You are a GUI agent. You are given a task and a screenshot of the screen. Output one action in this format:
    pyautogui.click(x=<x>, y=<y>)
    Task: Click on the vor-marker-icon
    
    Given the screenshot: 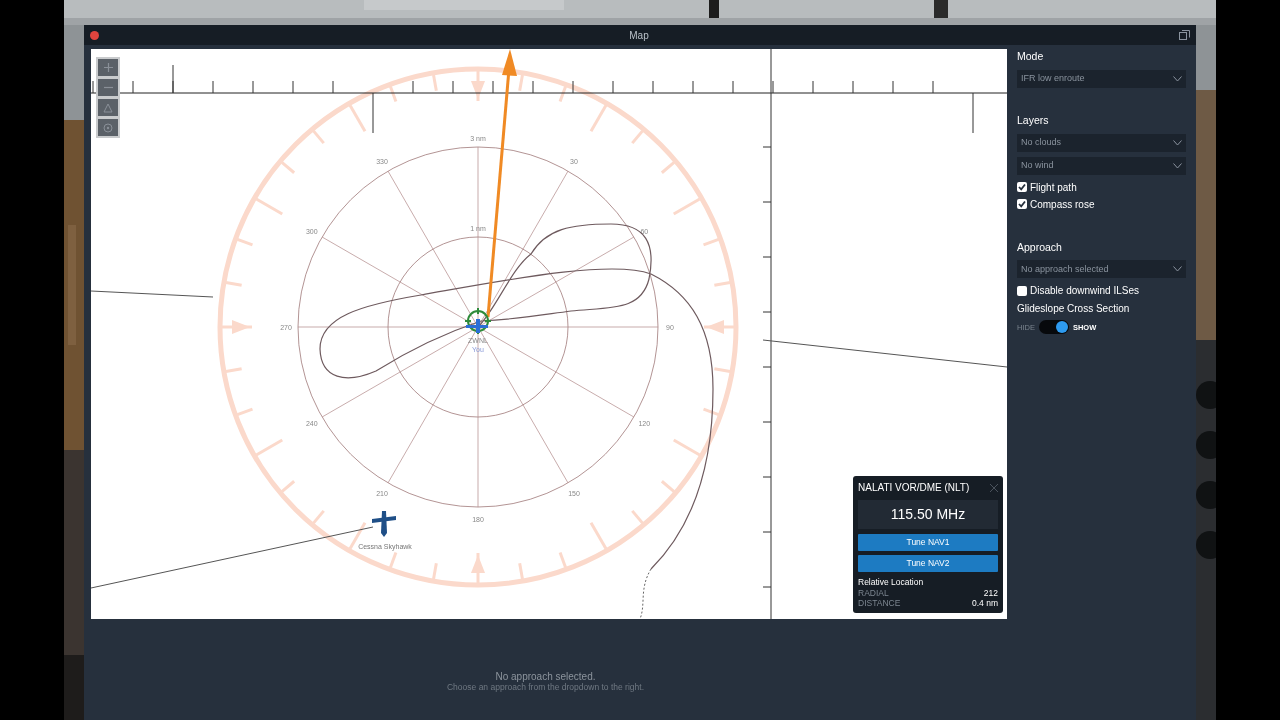 What is the action you would take?
    pyautogui.click(x=478, y=321)
    